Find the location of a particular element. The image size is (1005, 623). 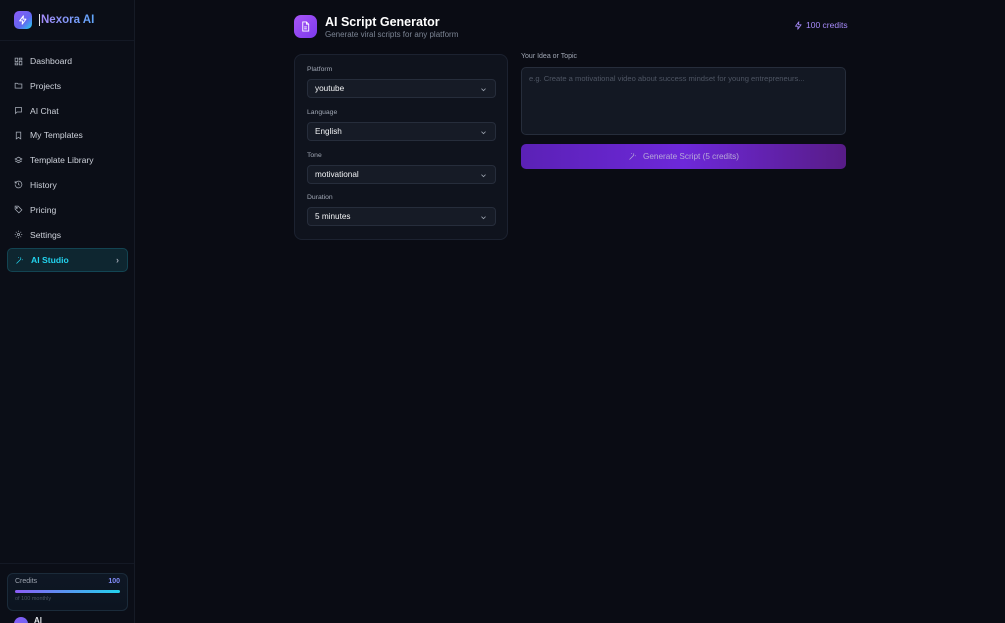

sidebar-item-label: AI Chat is located at coordinates (44, 110).